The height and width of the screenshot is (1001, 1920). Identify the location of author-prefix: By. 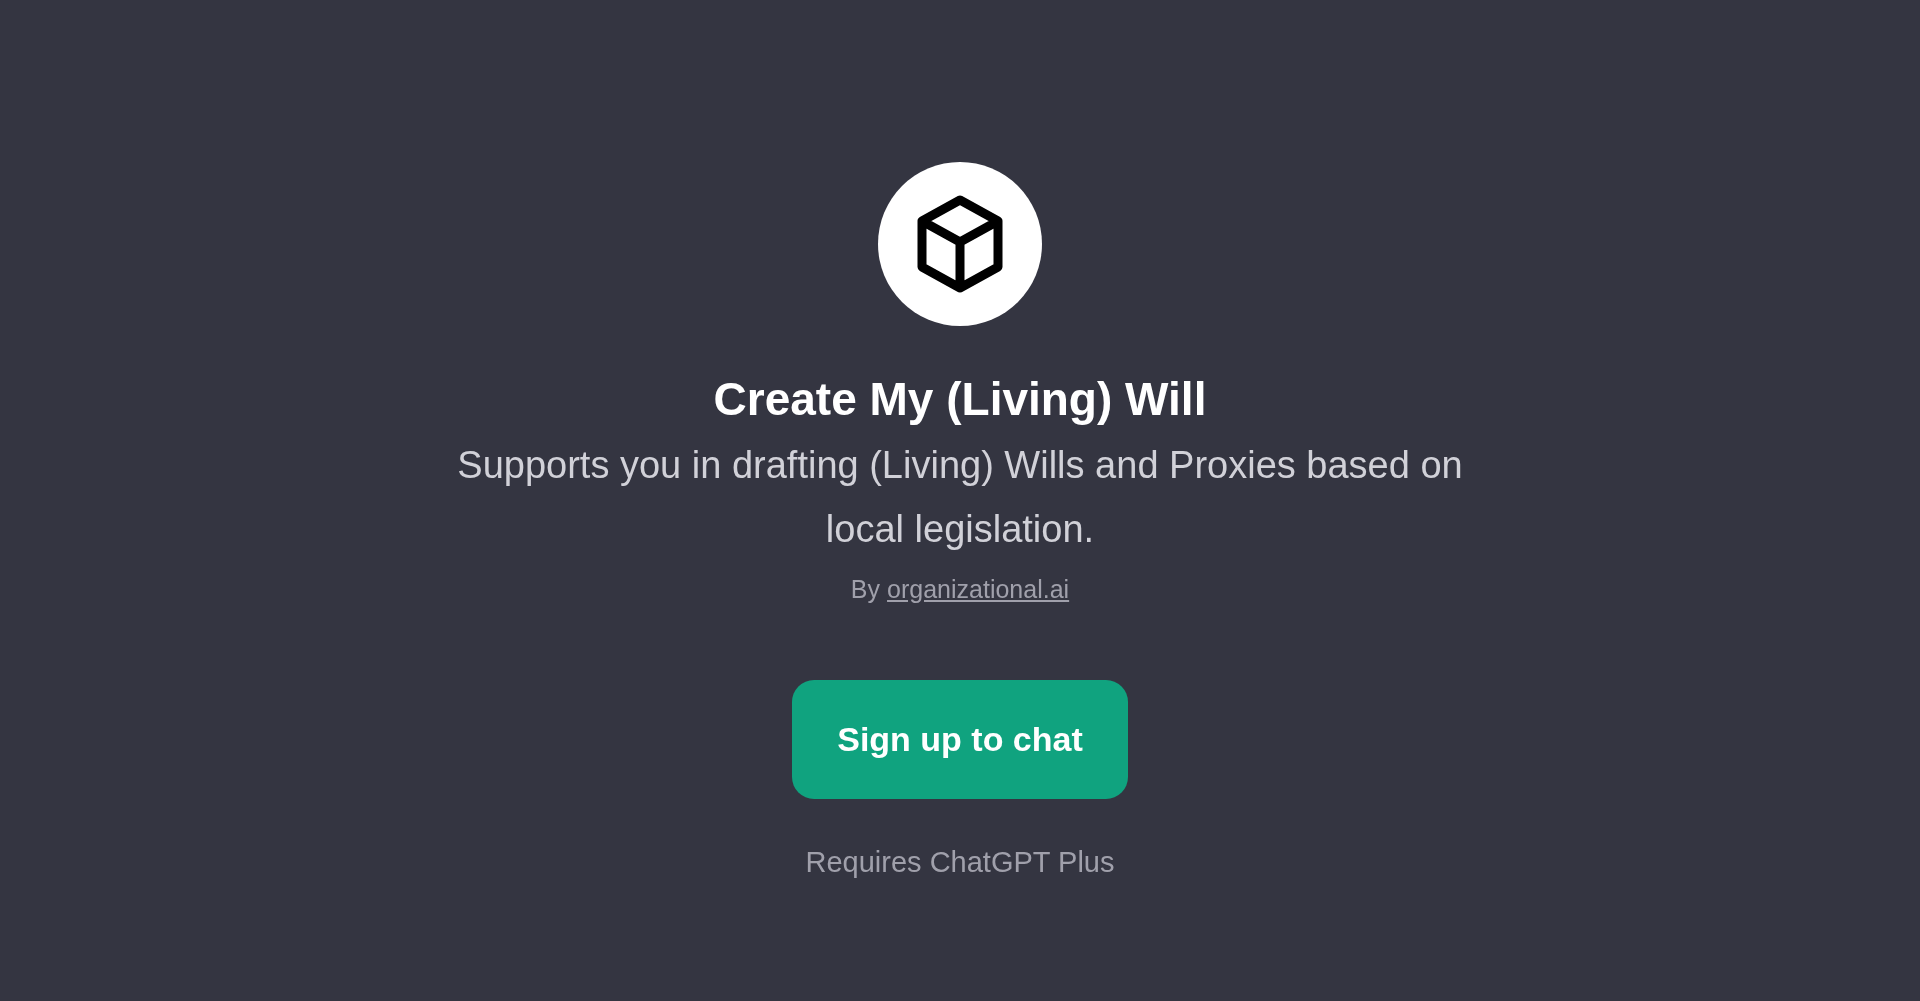
(865, 589).